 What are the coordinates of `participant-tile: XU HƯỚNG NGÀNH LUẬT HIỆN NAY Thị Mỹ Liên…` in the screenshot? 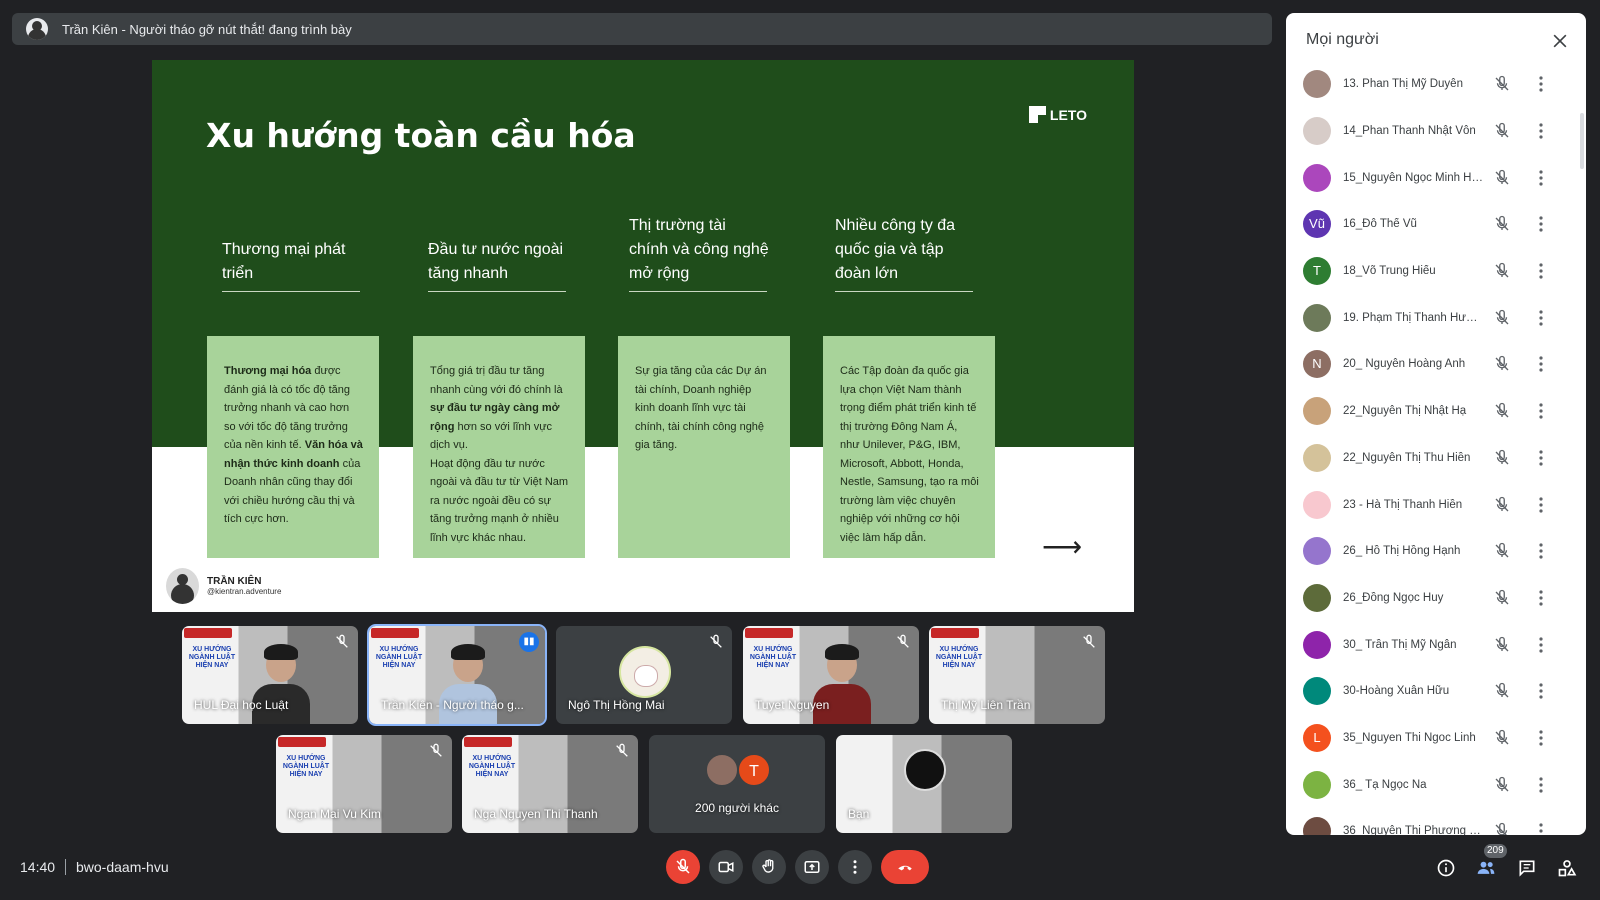 It's located at (1017, 675).